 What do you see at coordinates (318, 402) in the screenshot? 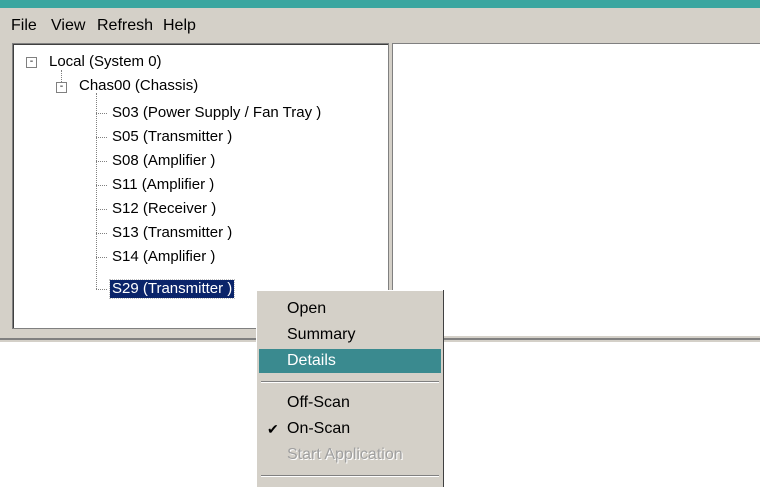
I see `menu-item-label: Off-Scan` at bounding box center [318, 402].